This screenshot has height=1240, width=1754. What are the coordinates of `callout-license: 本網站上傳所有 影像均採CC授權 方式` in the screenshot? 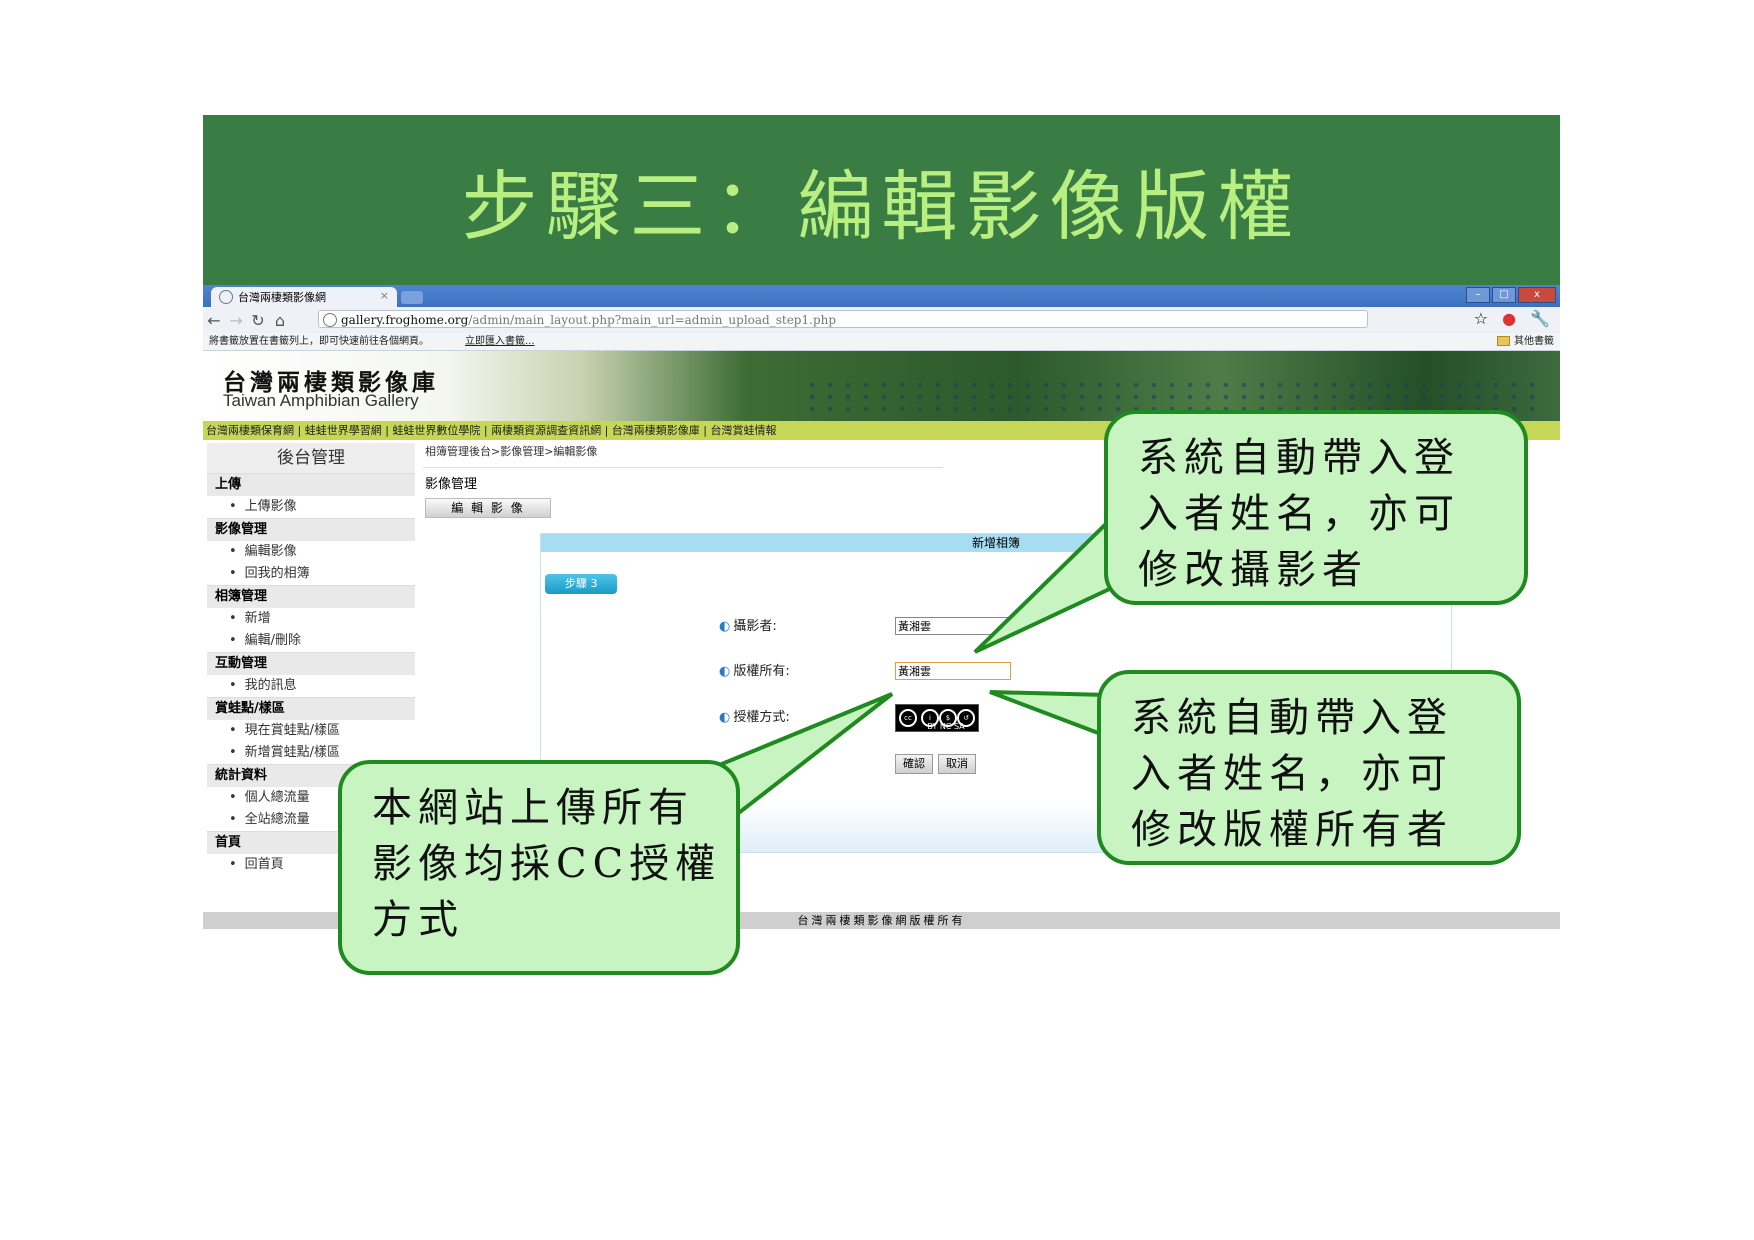 It's located at (539, 867).